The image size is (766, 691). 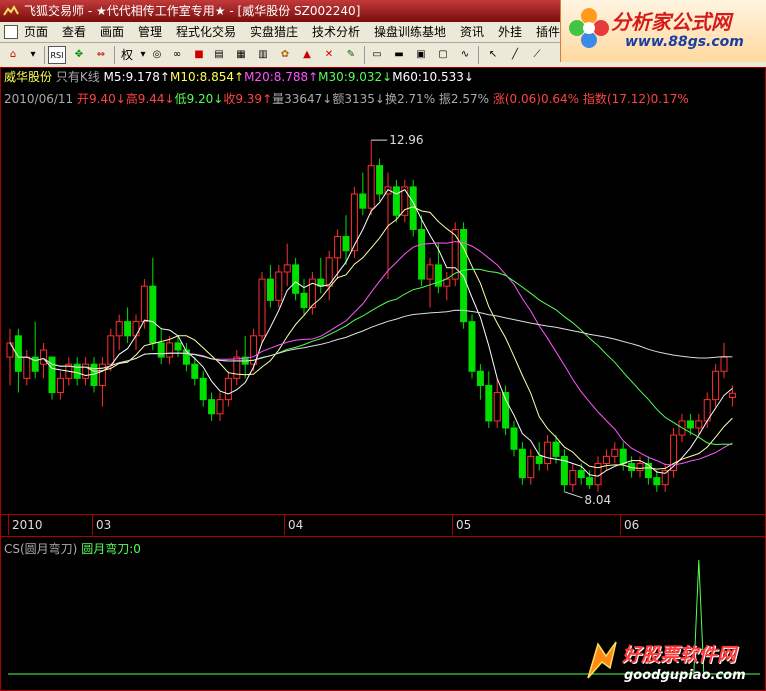 I want to click on line-tool-icon: ╱, so click(x=515, y=55).